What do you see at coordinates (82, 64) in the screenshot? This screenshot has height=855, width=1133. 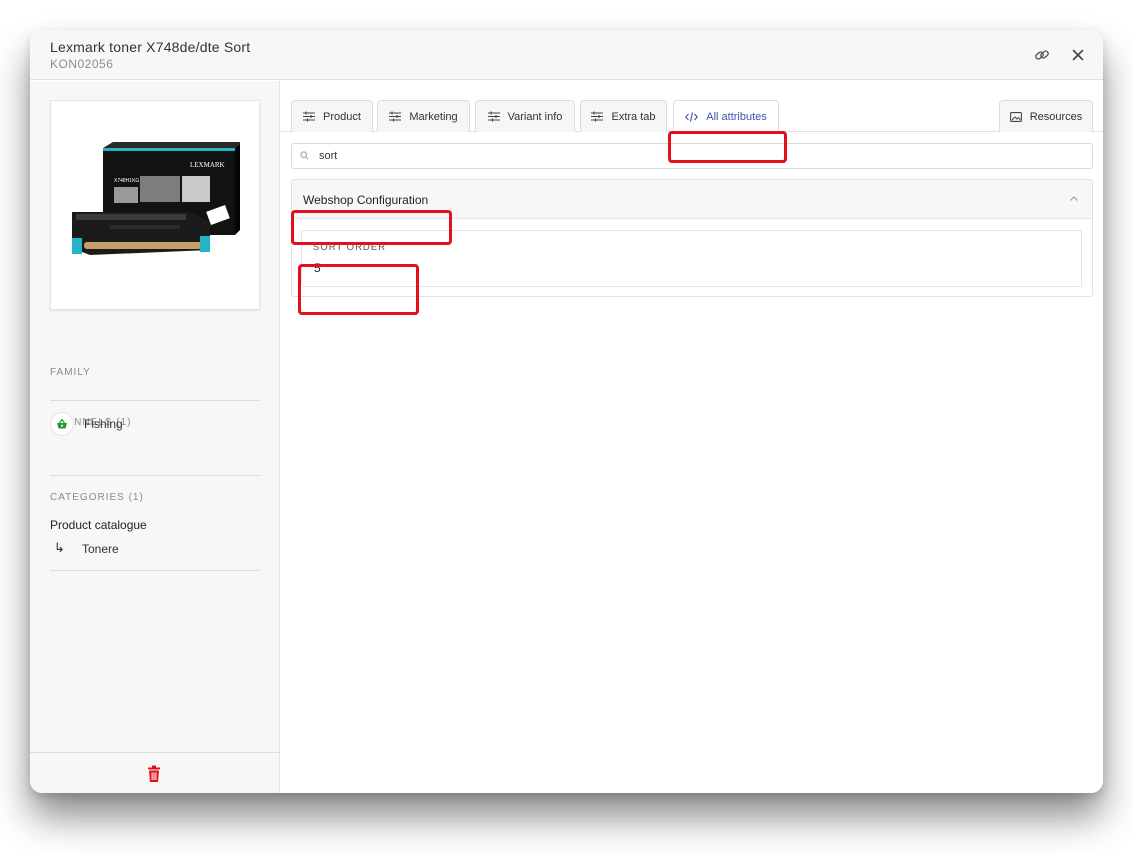 I see `product-sku: KON02056` at bounding box center [82, 64].